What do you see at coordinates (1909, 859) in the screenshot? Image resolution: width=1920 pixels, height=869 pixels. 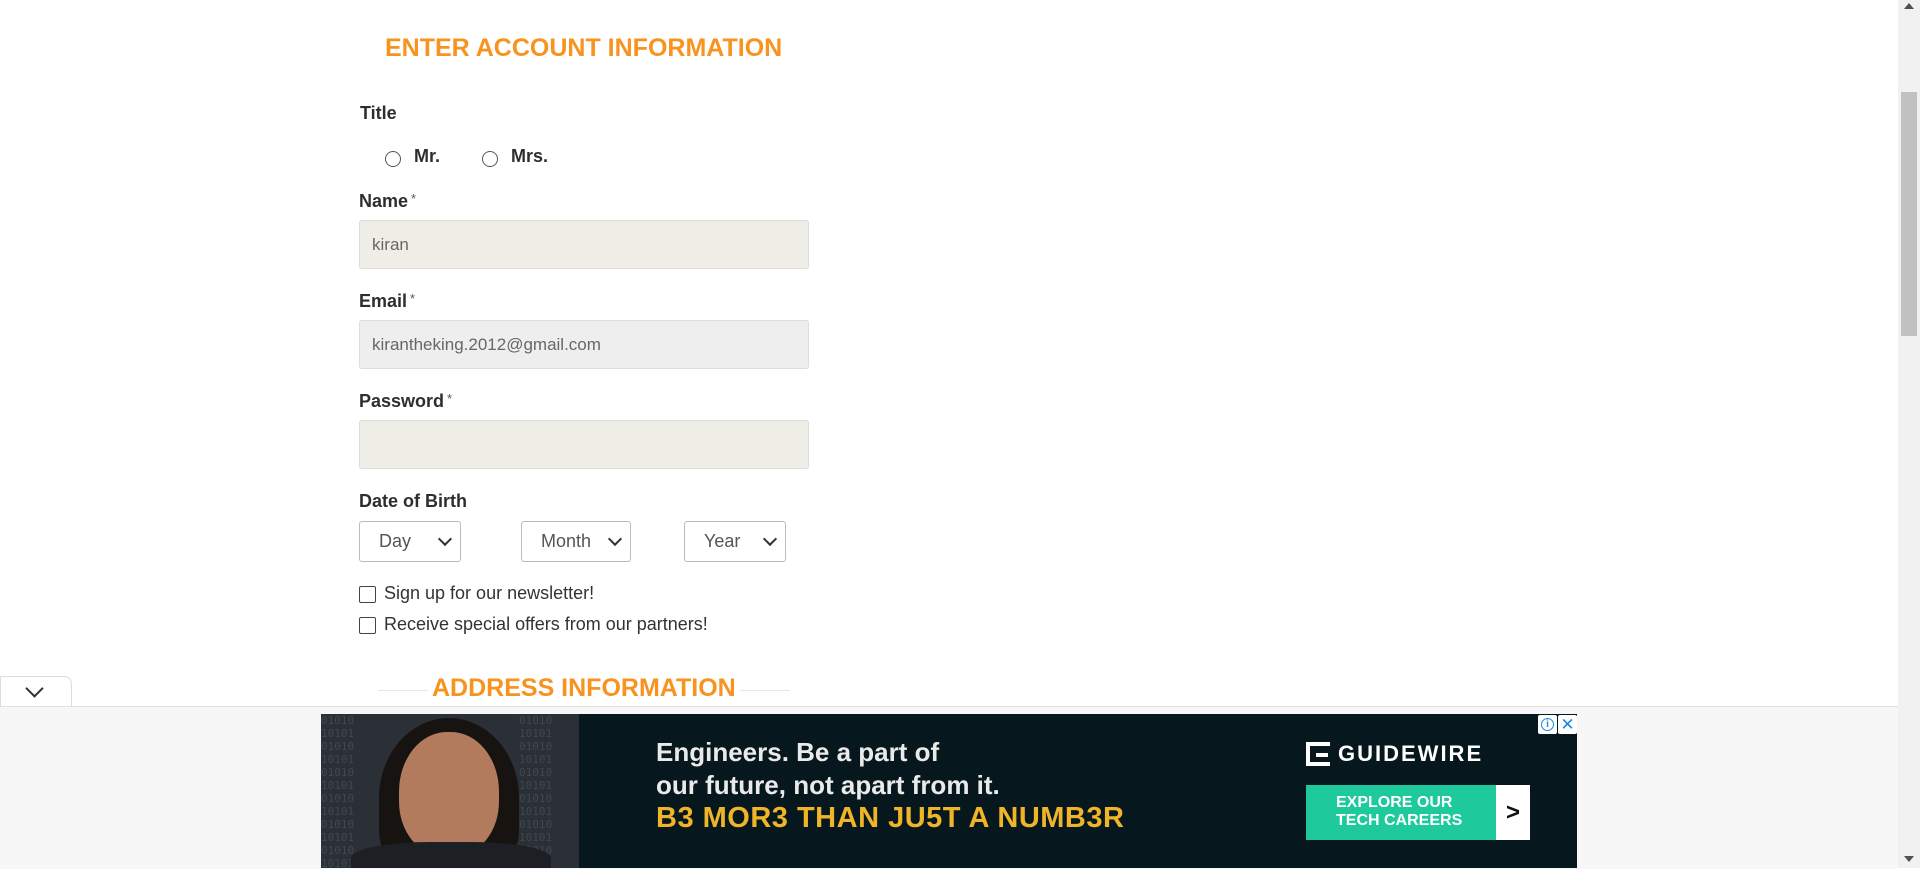 I see `scroll-down-icon` at bounding box center [1909, 859].